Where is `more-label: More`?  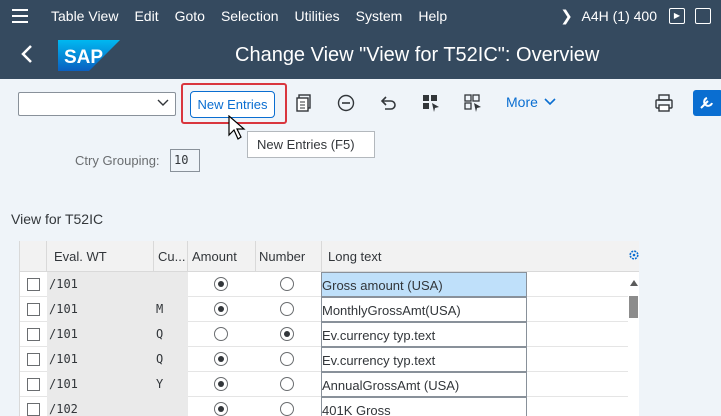 more-label: More is located at coordinates (522, 102).